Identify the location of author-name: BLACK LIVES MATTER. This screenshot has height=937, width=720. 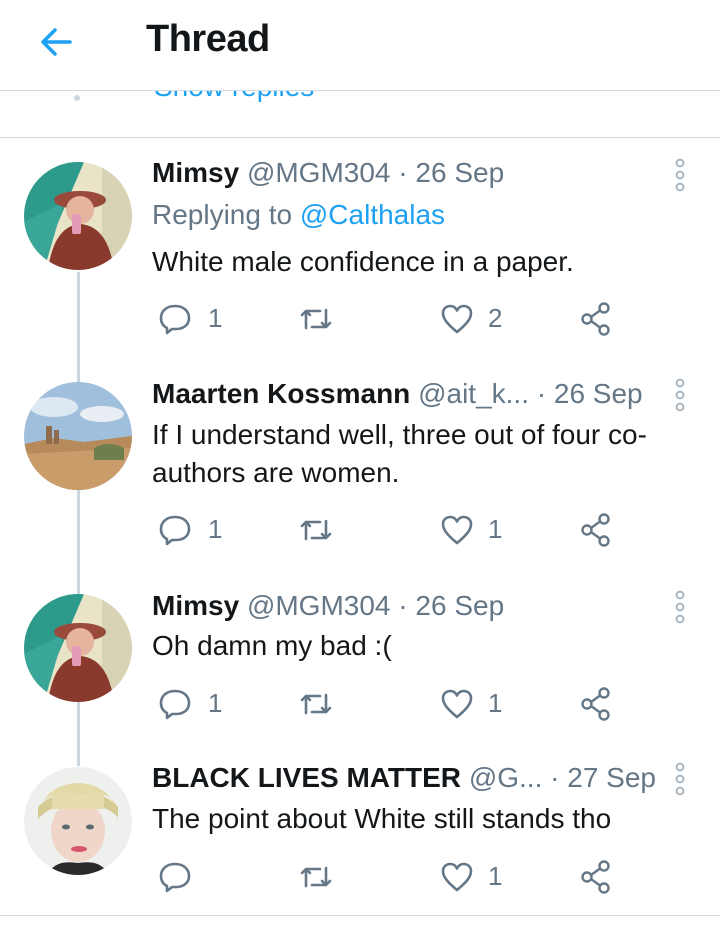
(306, 777).